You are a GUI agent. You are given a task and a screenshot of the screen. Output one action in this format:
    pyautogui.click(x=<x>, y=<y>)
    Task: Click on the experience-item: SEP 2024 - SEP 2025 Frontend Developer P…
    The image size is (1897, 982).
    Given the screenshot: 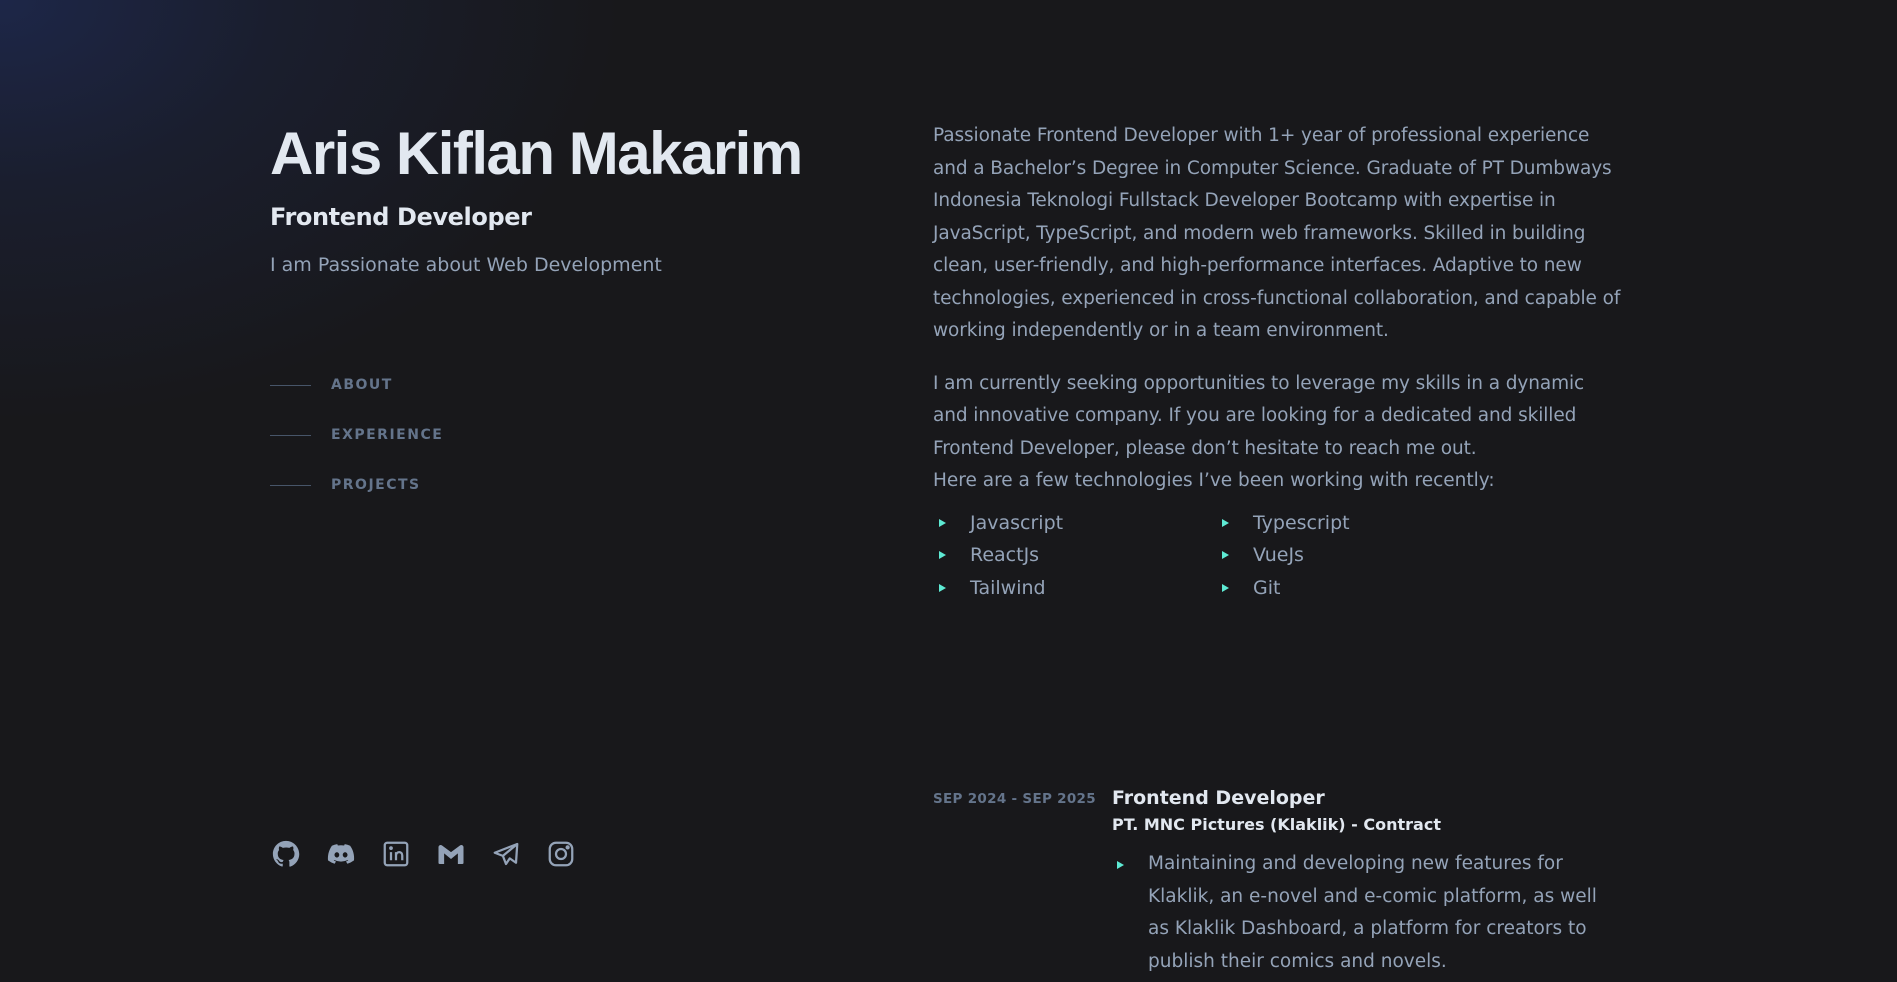 What is the action you would take?
    pyautogui.click(x=1278, y=881)
    